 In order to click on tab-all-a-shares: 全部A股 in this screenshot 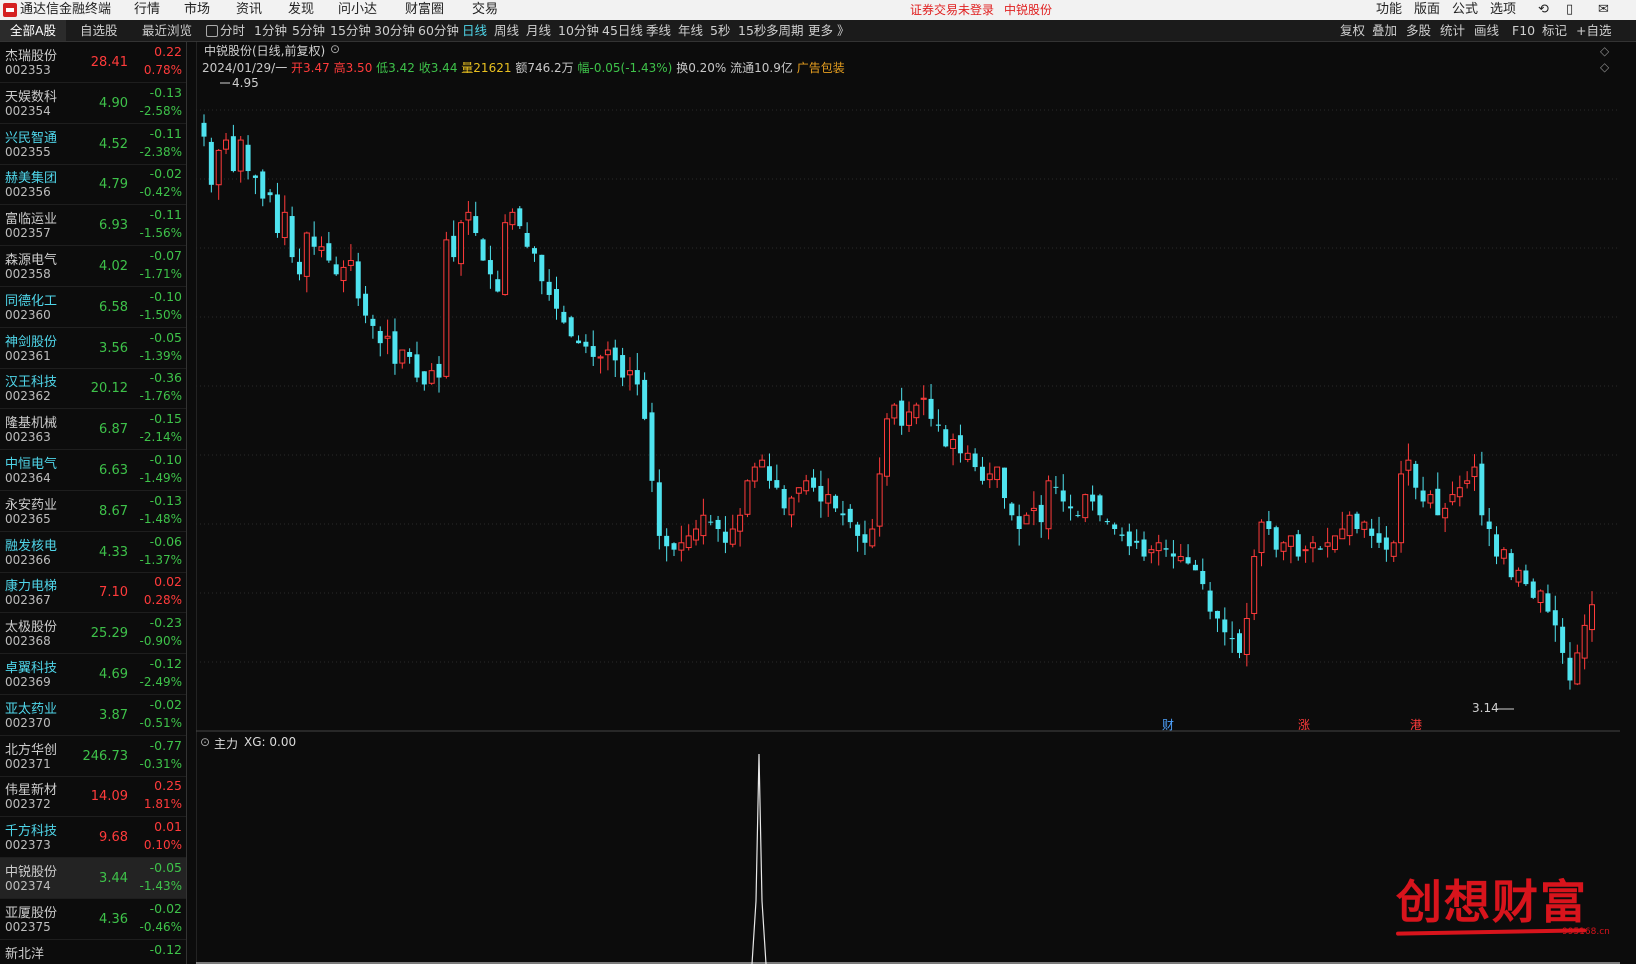, I will do `click(33, 30)`.